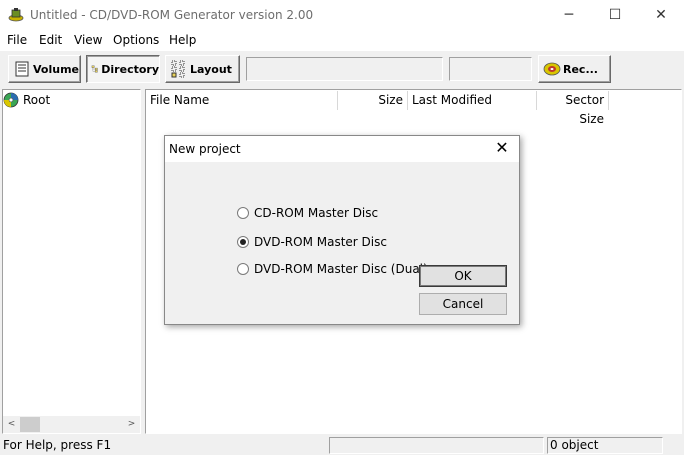  I want to click on option-dvd-rom: DVD-ROM Master Disc, so click(312, 242).